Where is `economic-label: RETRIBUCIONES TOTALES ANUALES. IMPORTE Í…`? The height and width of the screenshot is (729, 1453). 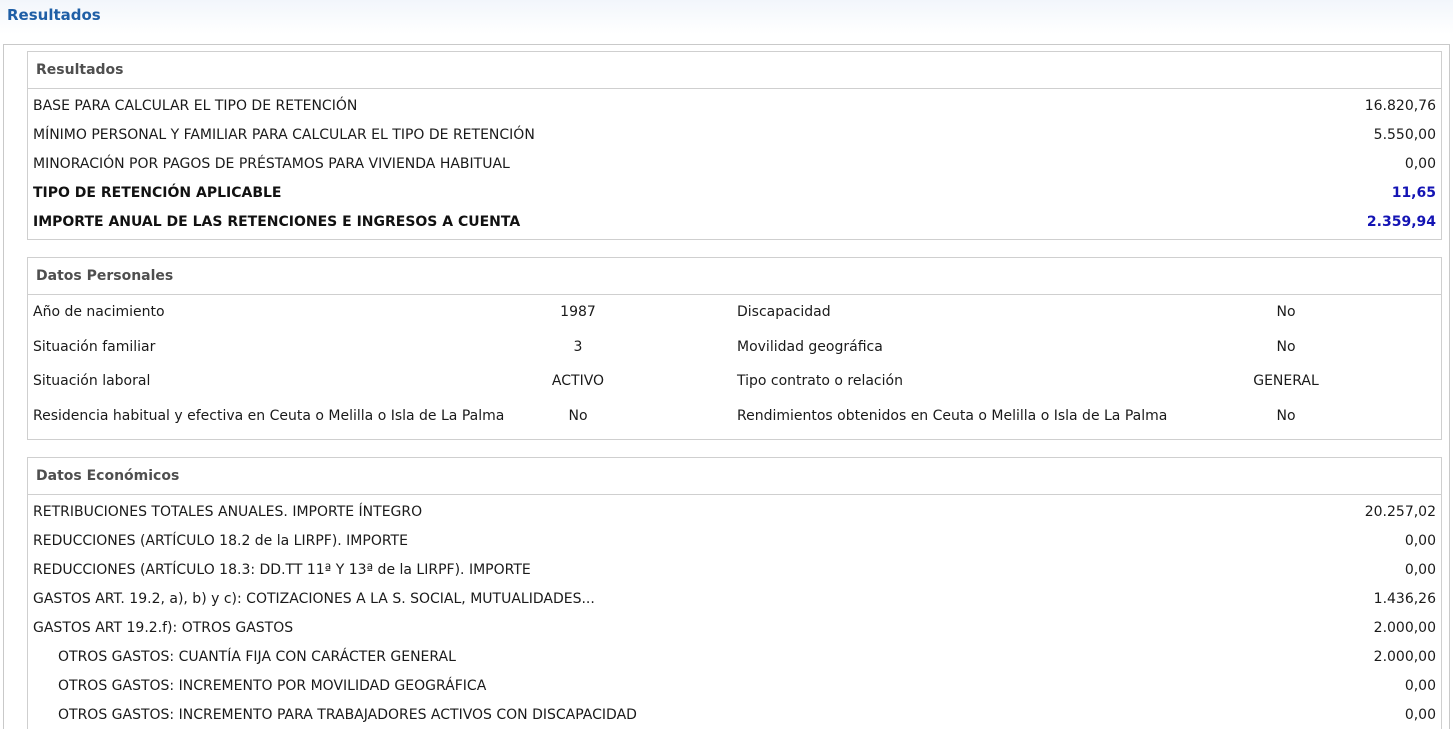 economic-label: RETRIBUCIONES TOTALES ANUALES. IMPORTE Í… is located at coordinates (228, 512).